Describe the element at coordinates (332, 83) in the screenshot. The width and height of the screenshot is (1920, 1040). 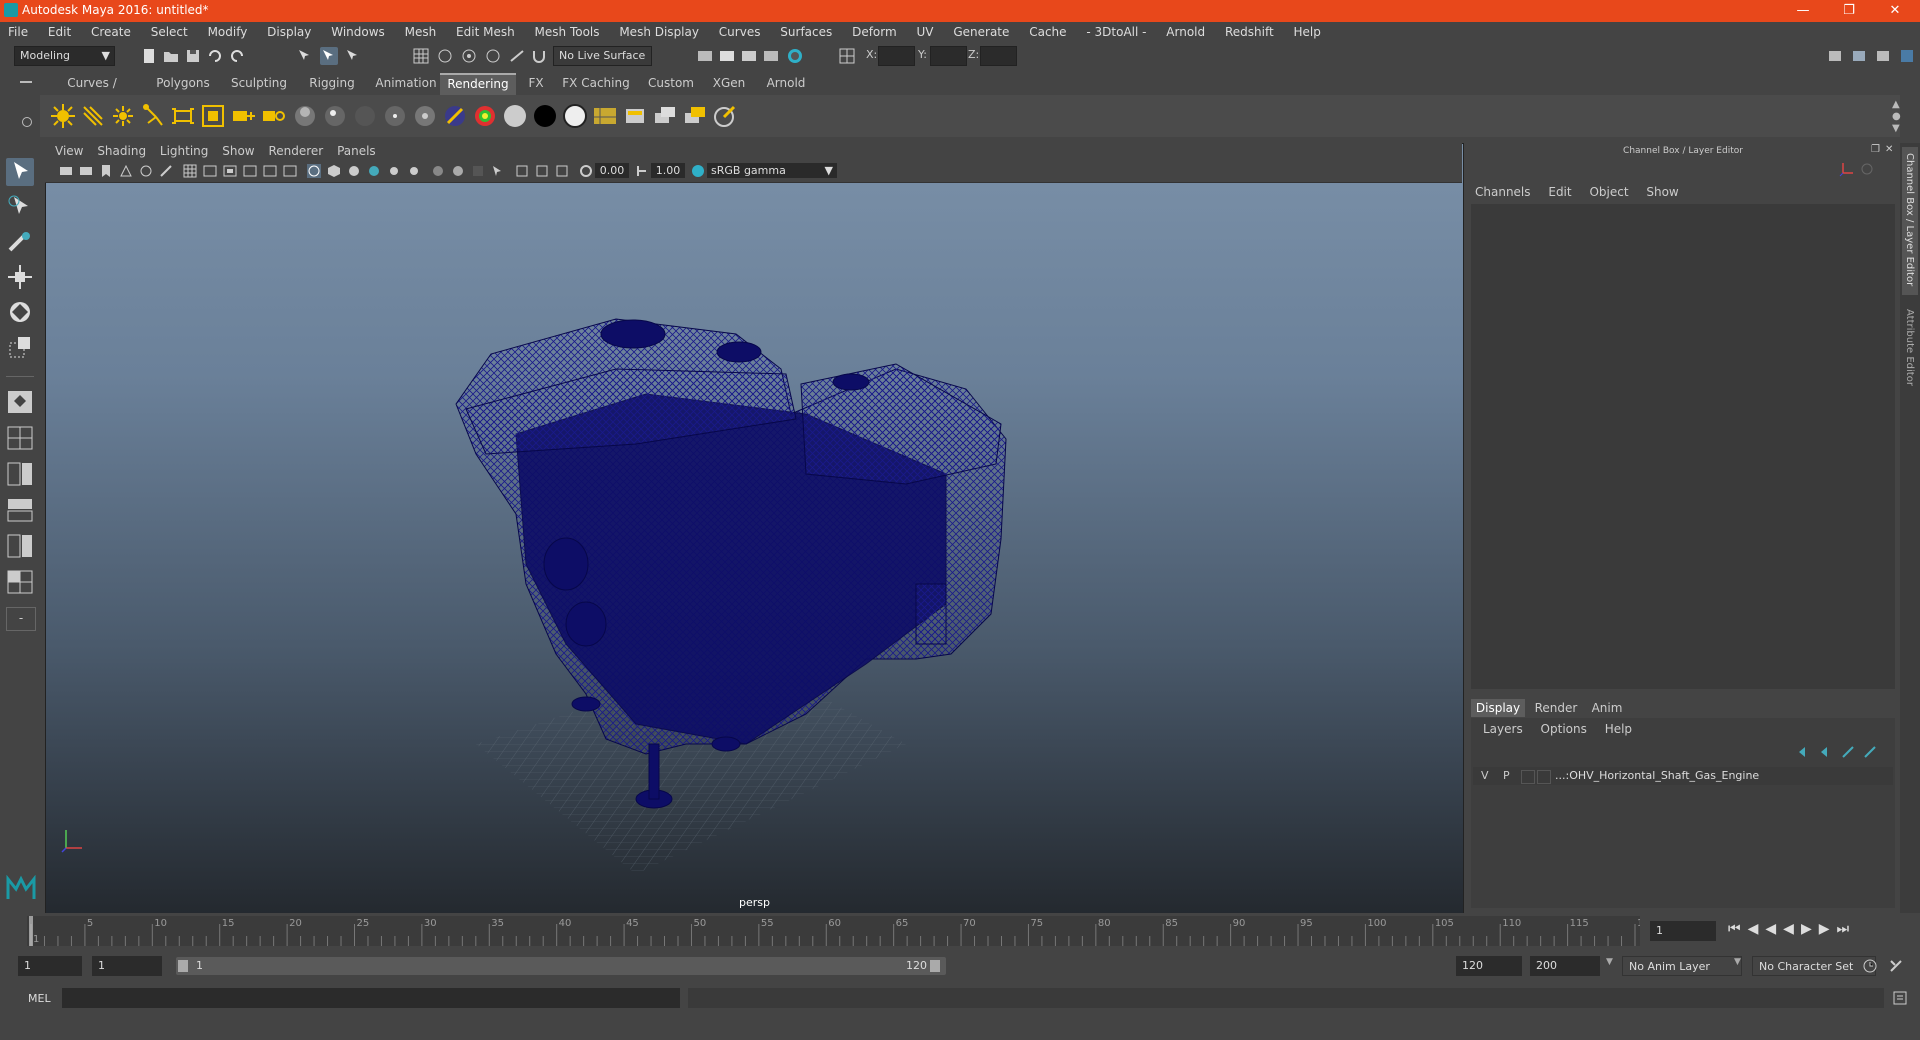
I see `tab-rigging: Rigging` at that location.